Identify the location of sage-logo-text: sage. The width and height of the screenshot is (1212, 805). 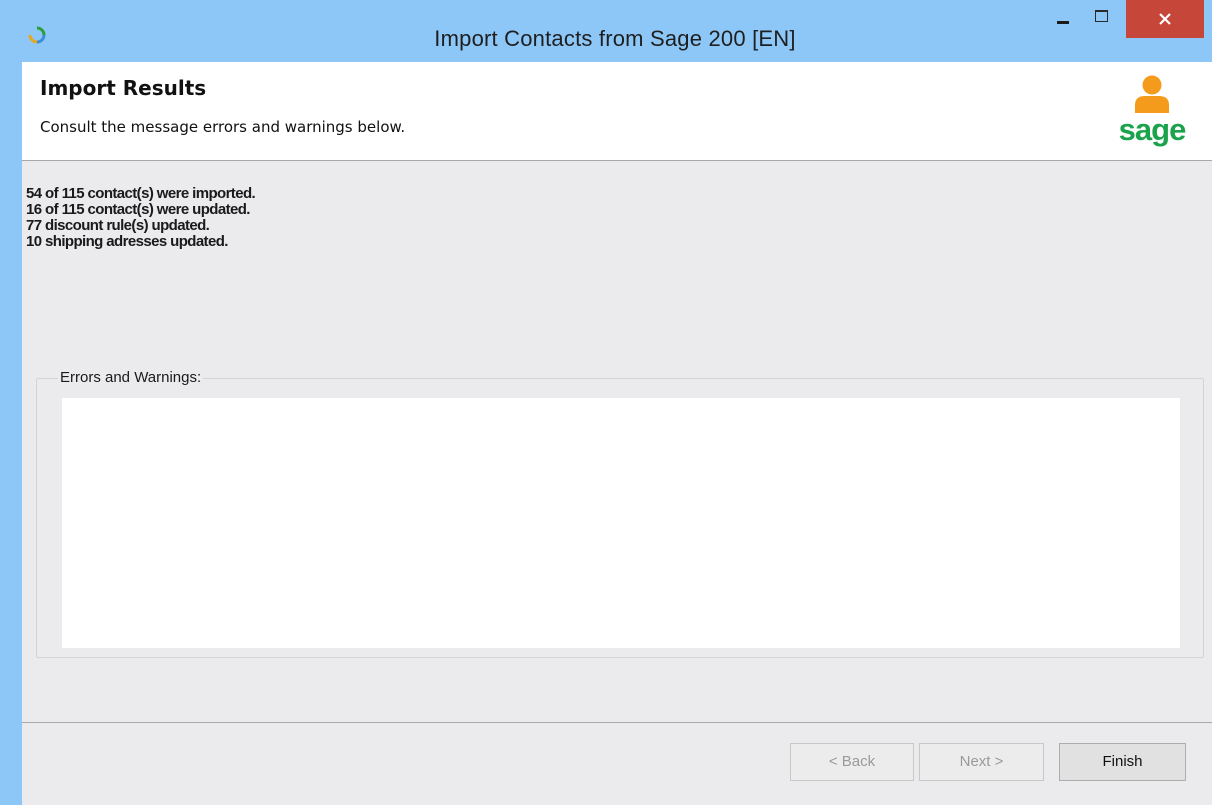
(1152, 129).